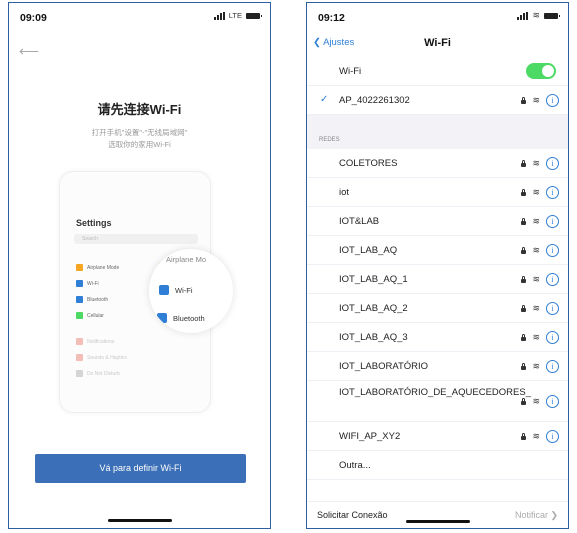 This screenshot has width=577, height=533. What do you see at coordinates (437, 308) in the screenshot?
I see `network-row: IOT_LAB_AQ_2 ≋ i` at bounding box center [437, 308].